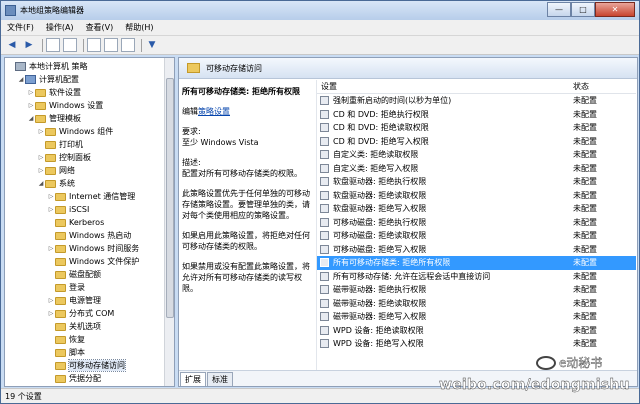 The height and width of the screenshot is (404, 640). Describe the element at coordinates (476, 142) in the screenshot. I see `setting-row: CD 和 DVD: 拒绝写入权限 未配置` at that location.